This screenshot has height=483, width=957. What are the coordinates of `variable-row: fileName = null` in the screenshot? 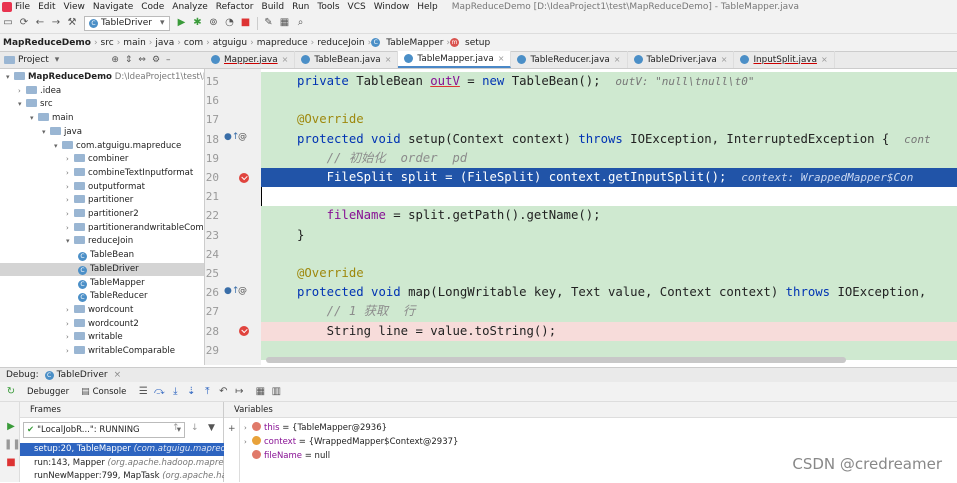 It's located at (287, 456).